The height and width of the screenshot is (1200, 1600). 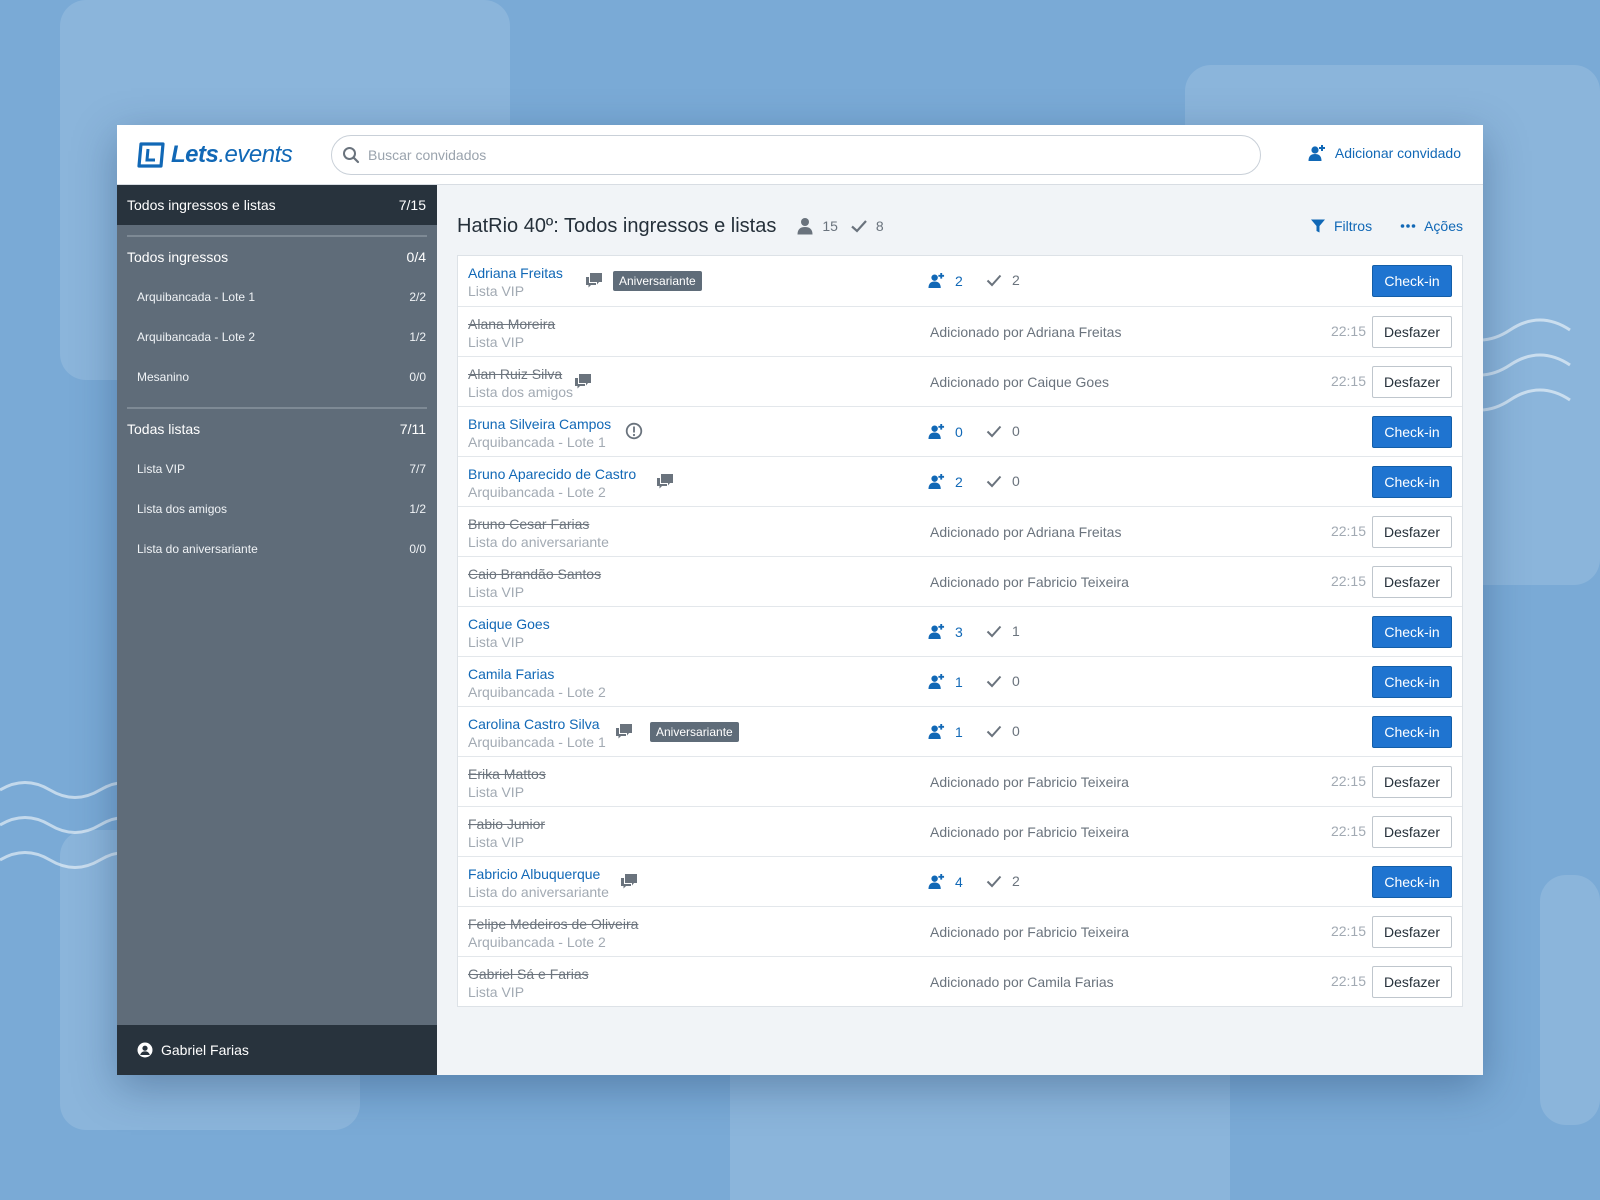 What do you see at coordinates (534, 874) in the screenshot?
I see `guest-name: Fabricio Albuquerque` at bounding box center [534, 874].